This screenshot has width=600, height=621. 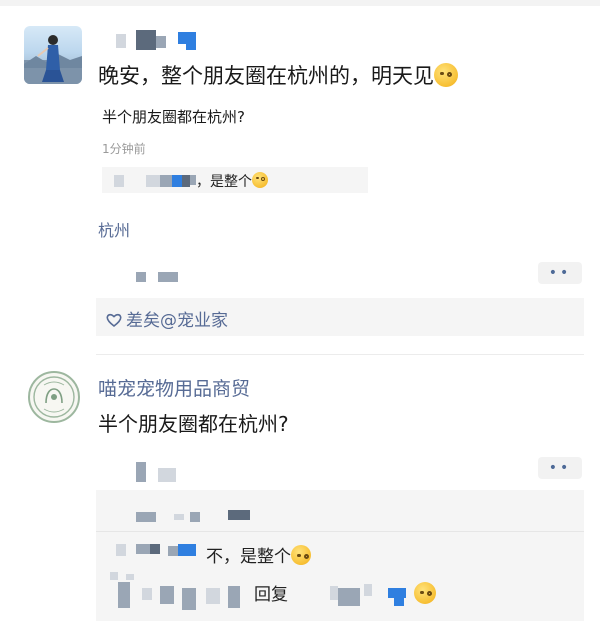 I want to click on redacted-comment-line, so click(x=206, y=516).